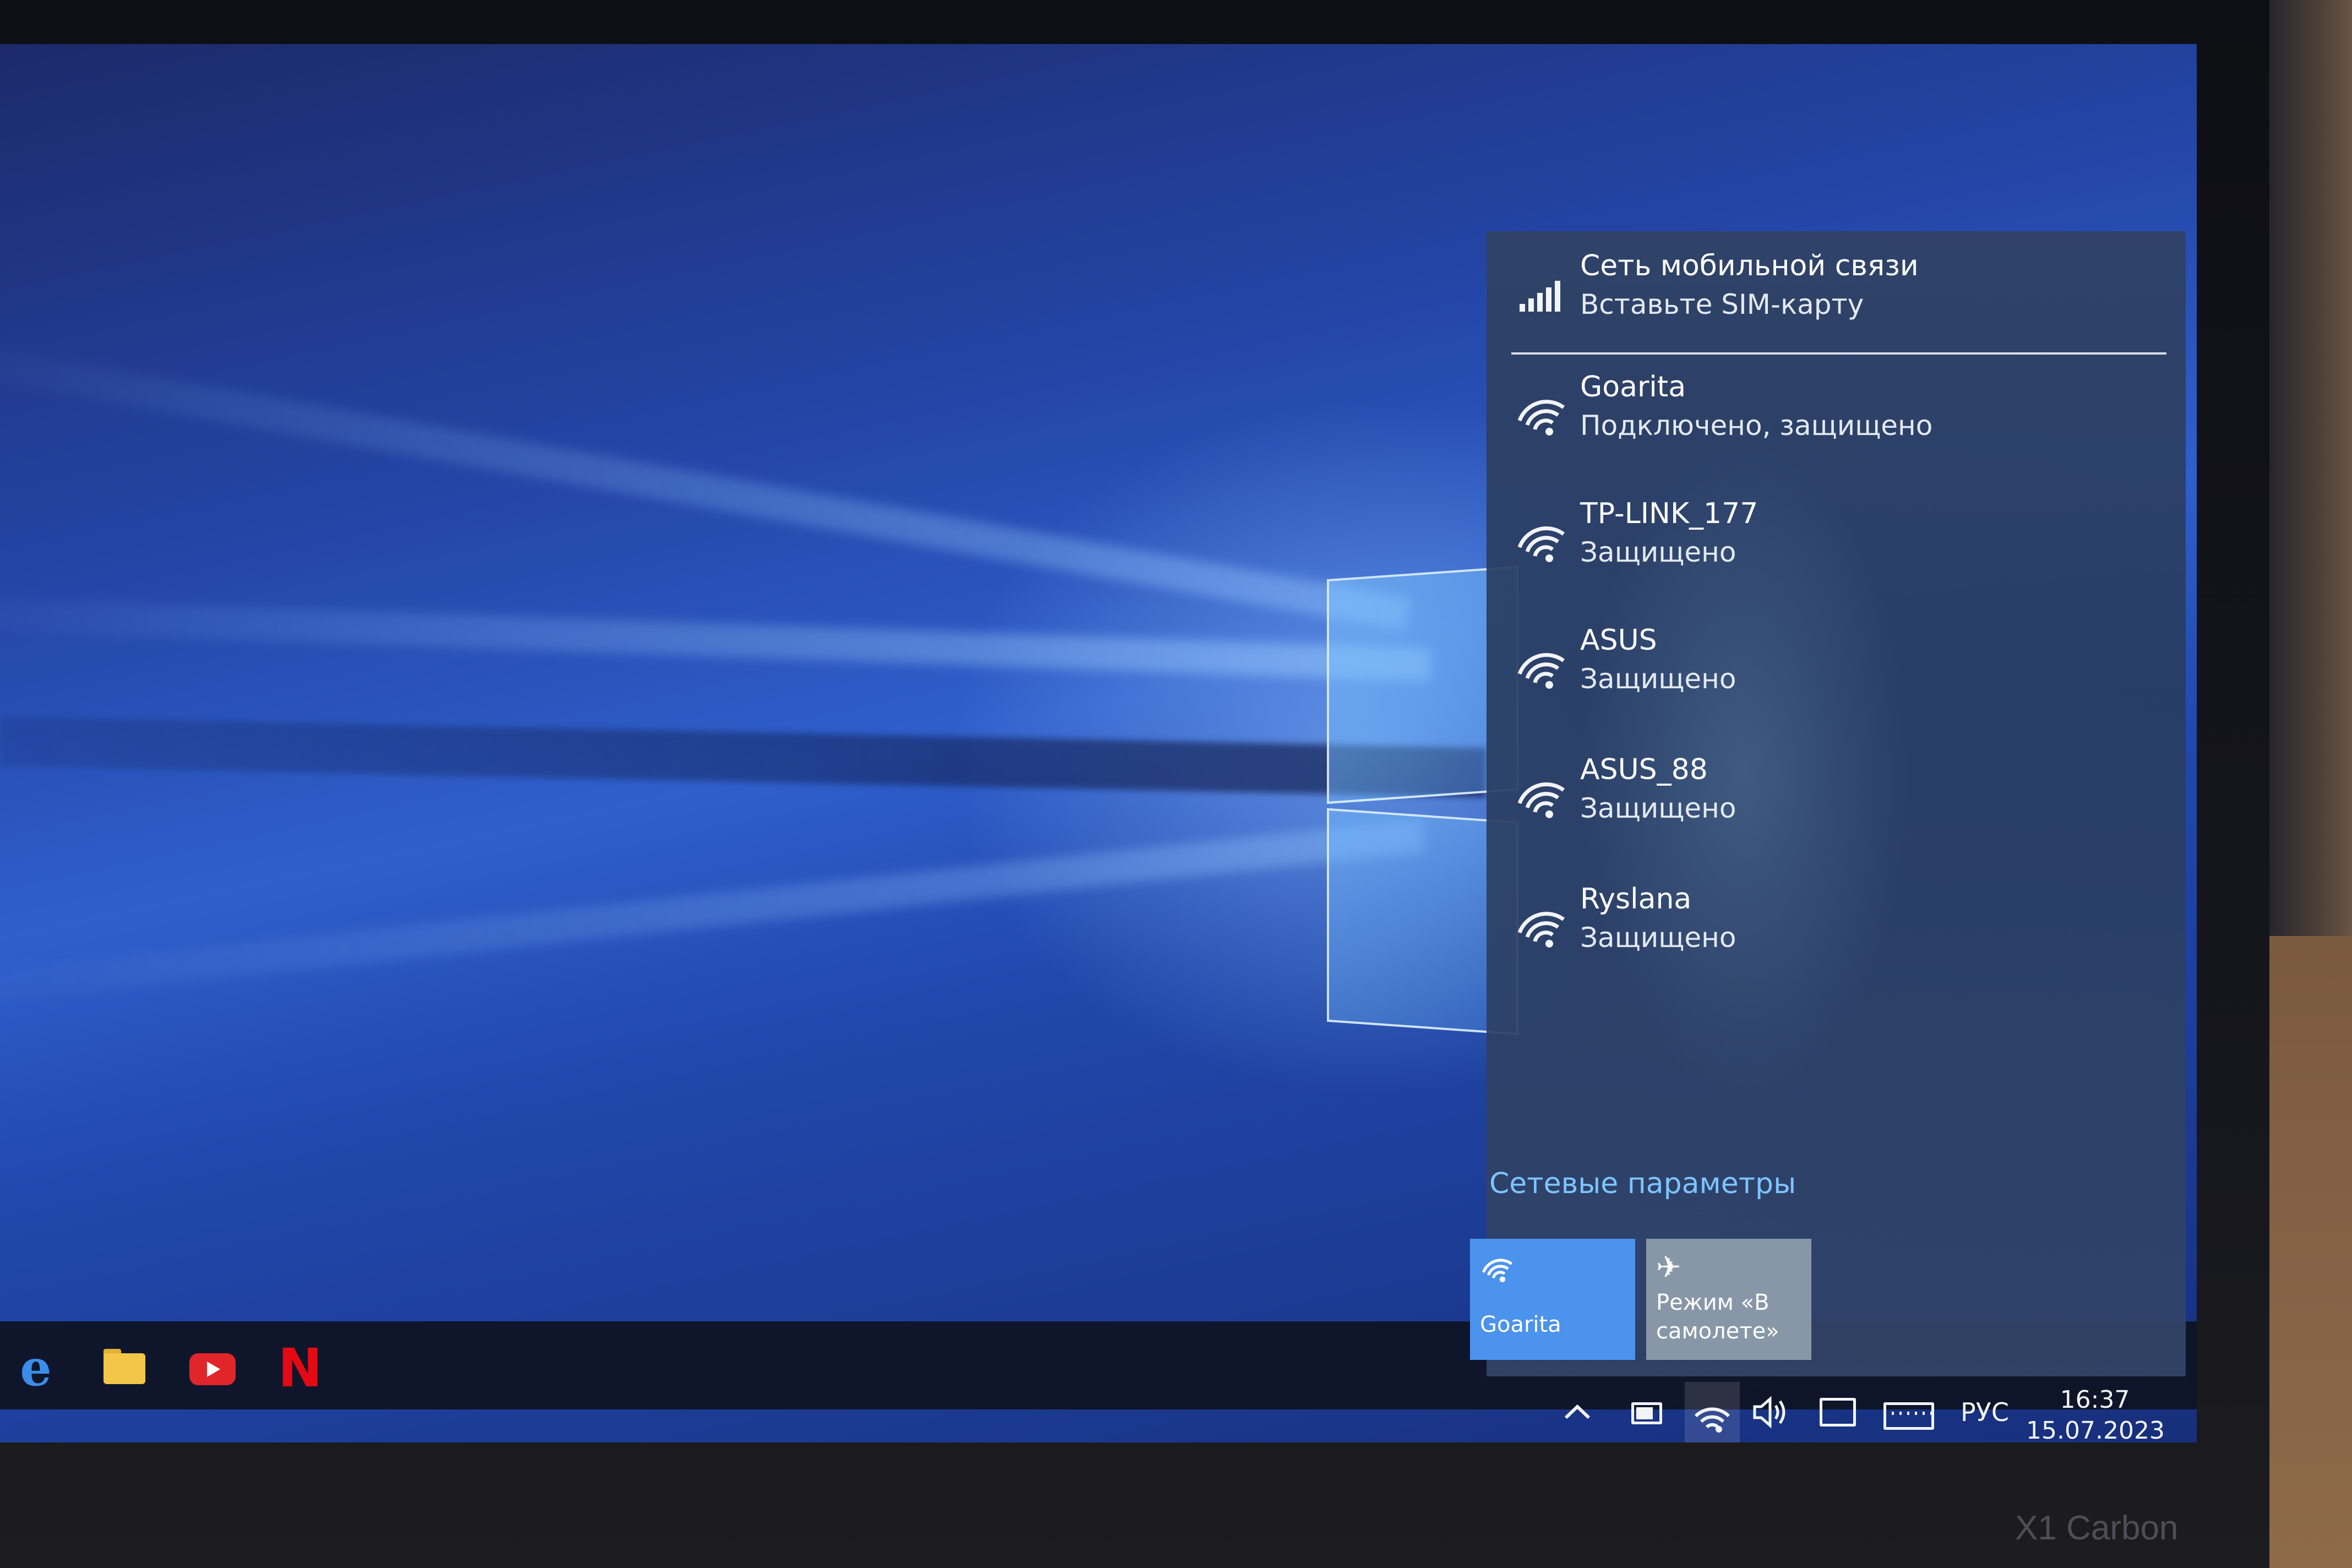  What do you see at coordinates (212, 1368) in the screenshot?
I see `youtube-icon` at bounding box center [212, 1368].